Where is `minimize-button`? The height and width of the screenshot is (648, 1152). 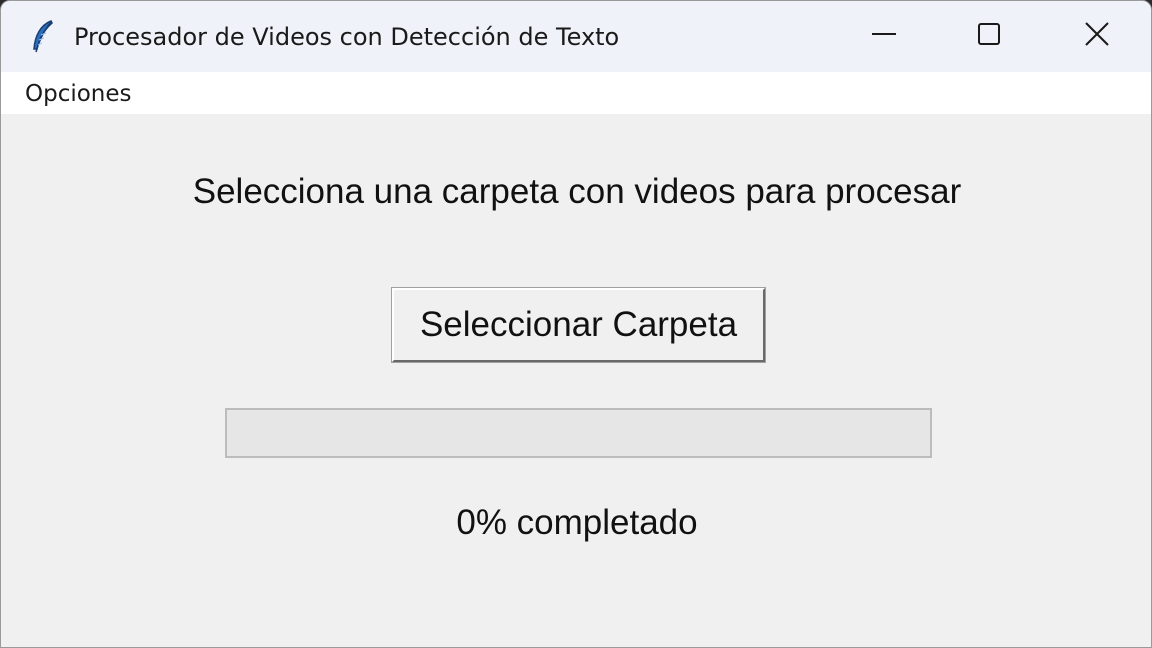
minimize-button is located at coordinates (884, 36).